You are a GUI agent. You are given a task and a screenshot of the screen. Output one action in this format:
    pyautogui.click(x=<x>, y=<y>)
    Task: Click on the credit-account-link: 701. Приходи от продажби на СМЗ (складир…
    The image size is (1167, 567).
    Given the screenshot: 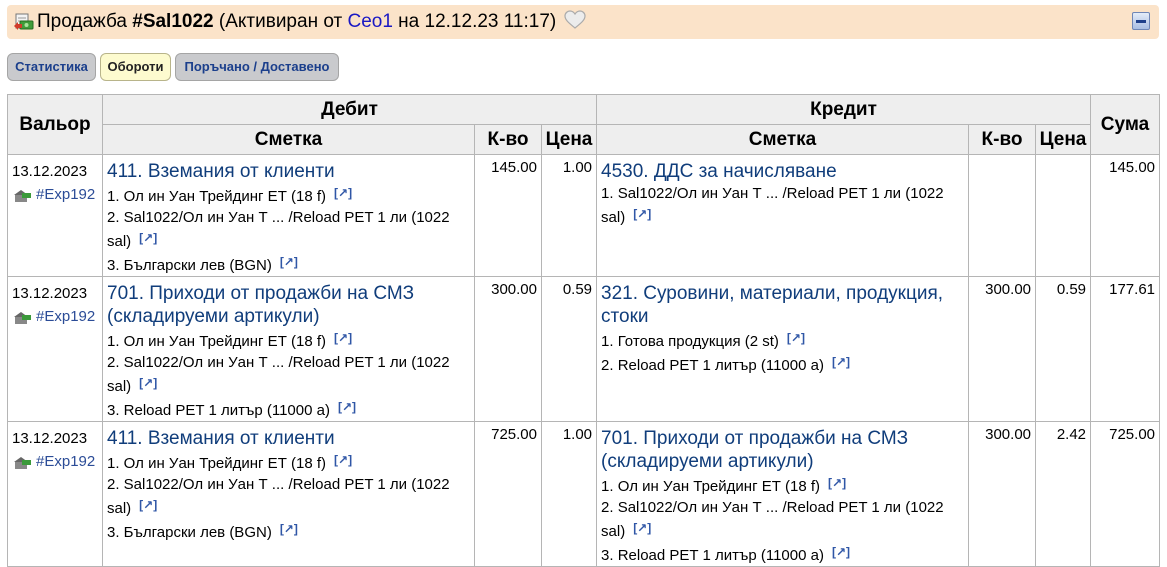 What is the action you would take?
    pyautogui.click(x=784, y=447)
    